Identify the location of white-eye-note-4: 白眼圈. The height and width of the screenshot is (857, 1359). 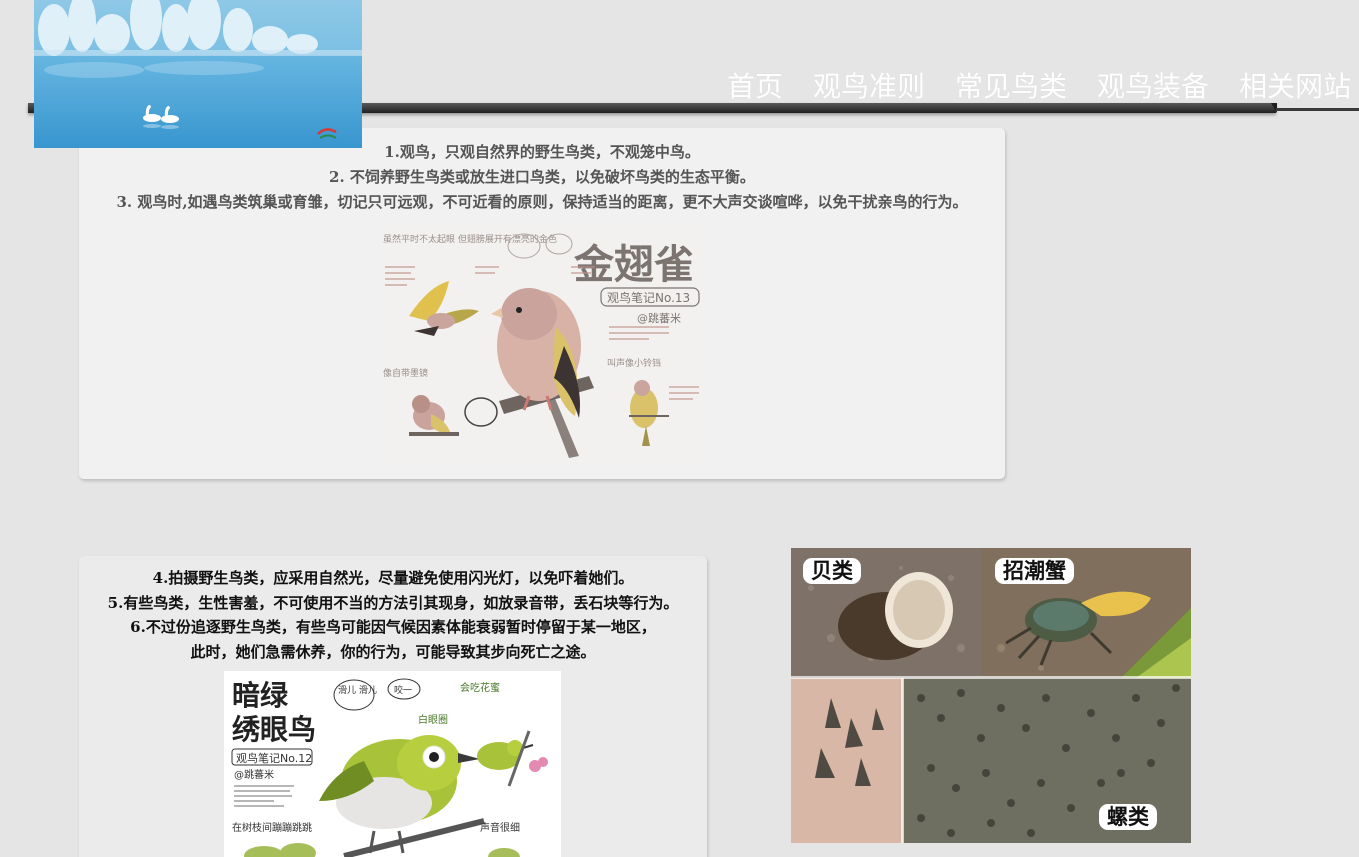
(433, 719).